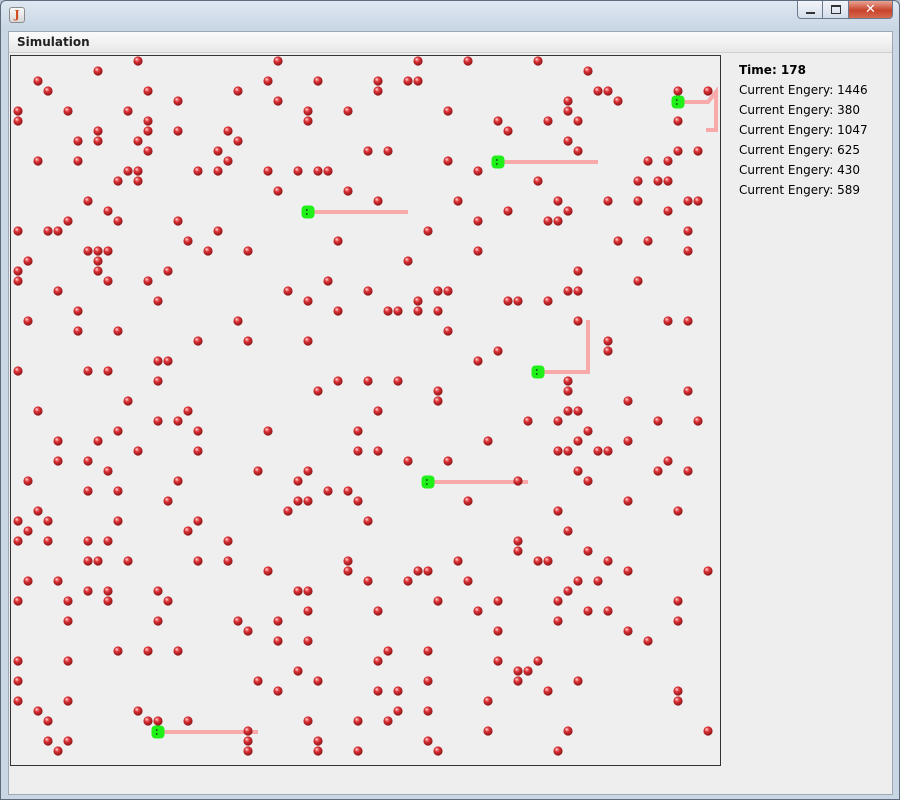 This screenshot has width=900, height=800. Describe the element at coordinates (450, 15) in the screenshot. I see `title-bar: J ✕` at that location.